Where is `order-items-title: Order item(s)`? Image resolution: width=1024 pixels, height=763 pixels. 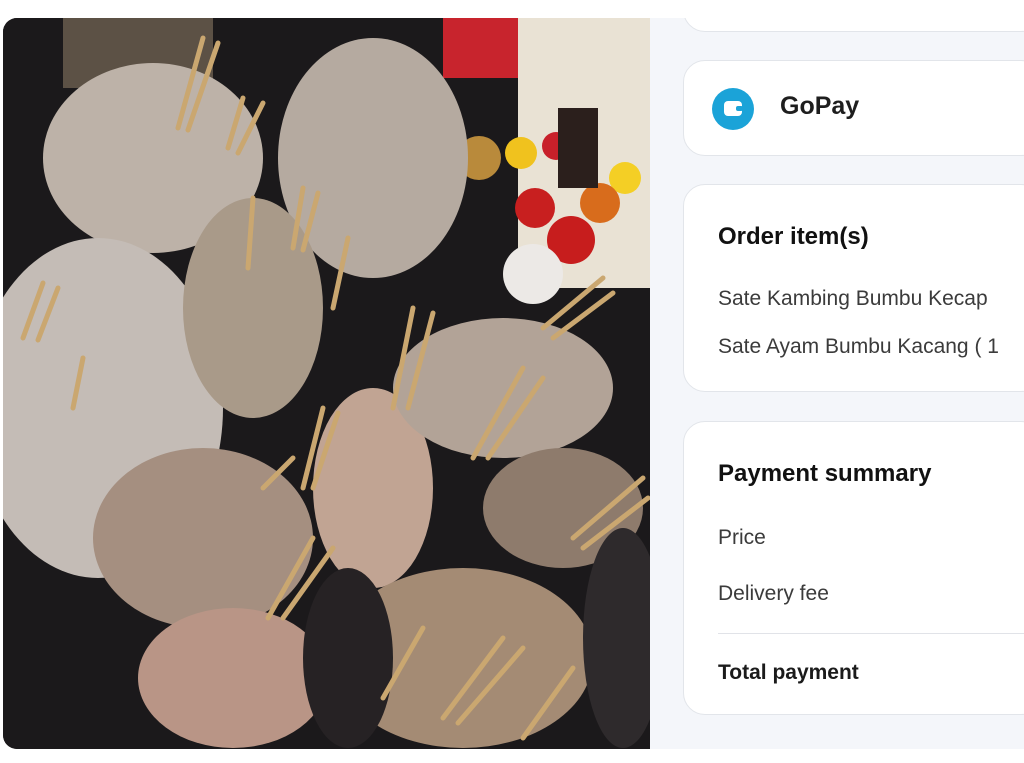
order-items-title: Order item(s) is located at coordinates (793, 236).